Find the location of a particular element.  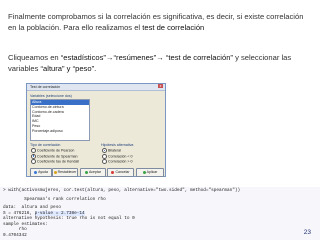

alternative-hypothesis-label: Hipótesis alternativa is located at coordinates (117, 145).